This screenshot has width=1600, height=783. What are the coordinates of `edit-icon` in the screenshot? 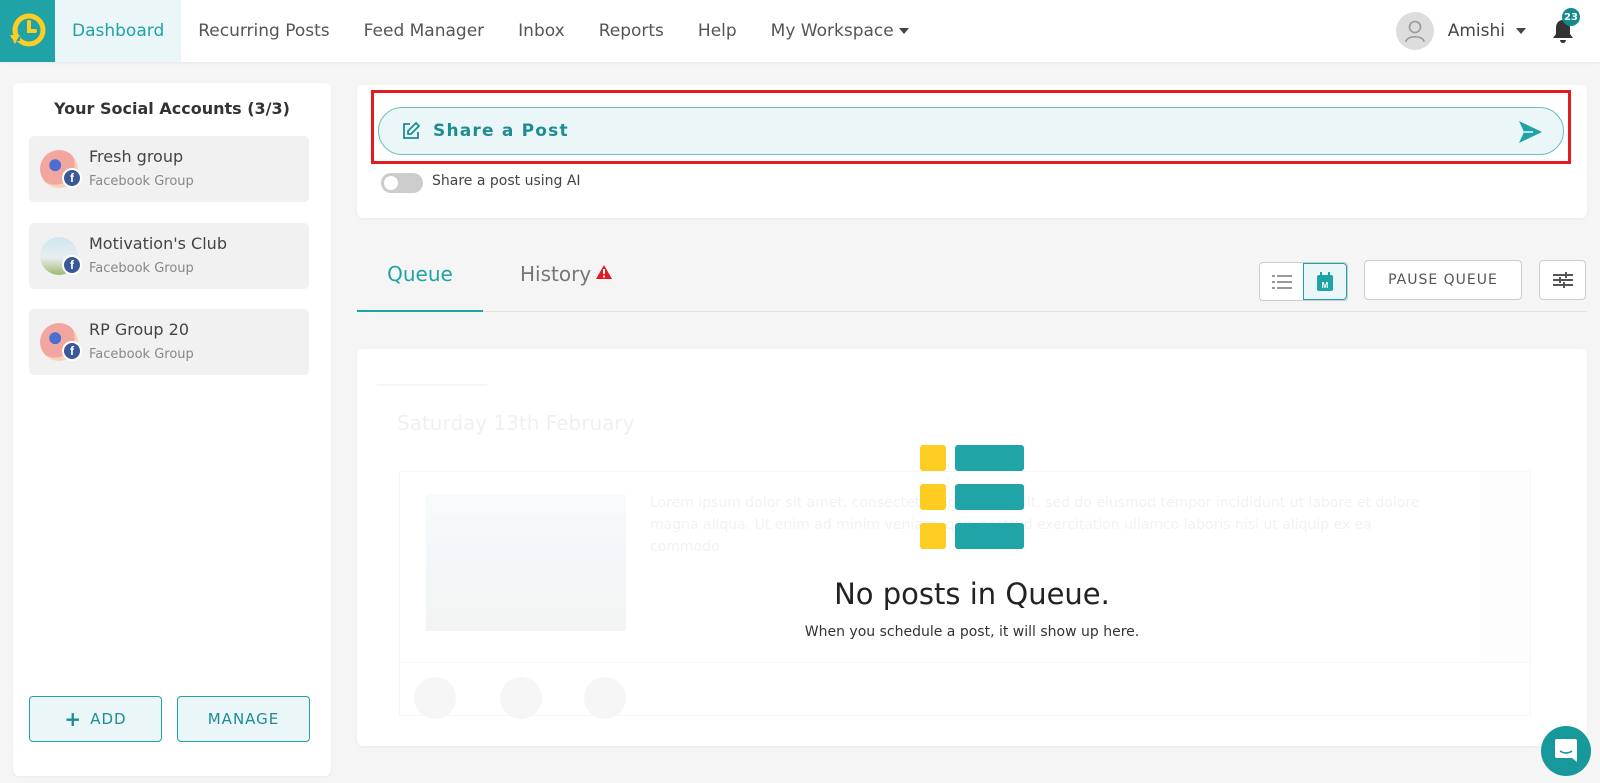 It's located at (411, 130).